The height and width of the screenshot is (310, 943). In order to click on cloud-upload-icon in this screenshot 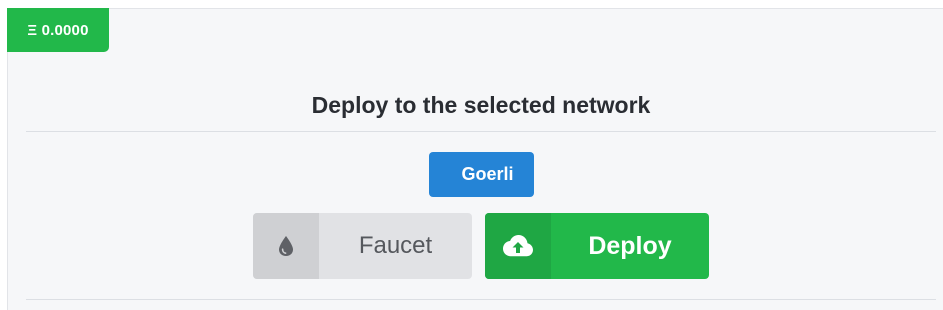, I will do `click(518, 246)`.